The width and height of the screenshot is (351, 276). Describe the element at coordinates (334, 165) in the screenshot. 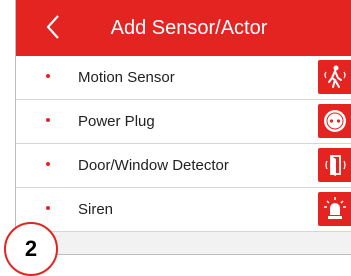

I see `door-window-detector-icon` at that location.